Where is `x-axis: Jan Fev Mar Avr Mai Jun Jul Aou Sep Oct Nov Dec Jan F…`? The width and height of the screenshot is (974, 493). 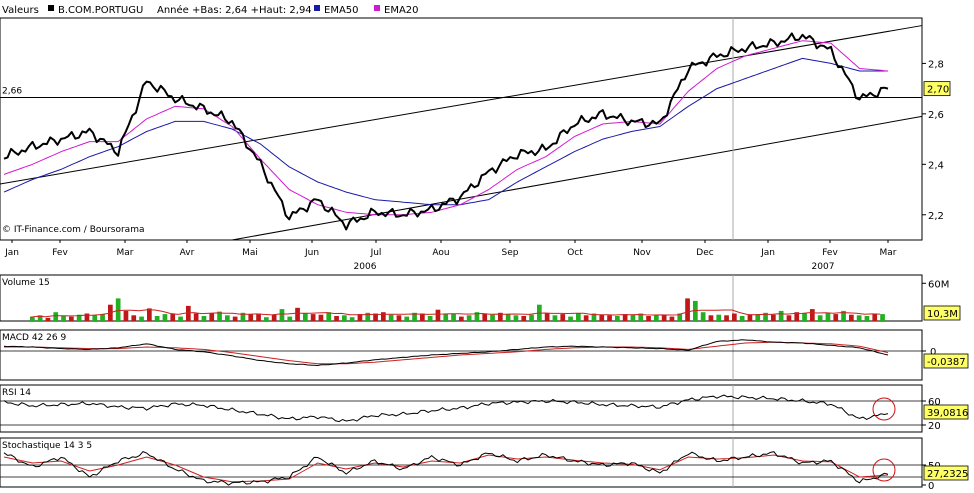 x-axis: Jan Fev Mar Avr Mai Jun Jul Aou Sep Oct Nov Dec Jan F… is located at coordinates (450, 256).